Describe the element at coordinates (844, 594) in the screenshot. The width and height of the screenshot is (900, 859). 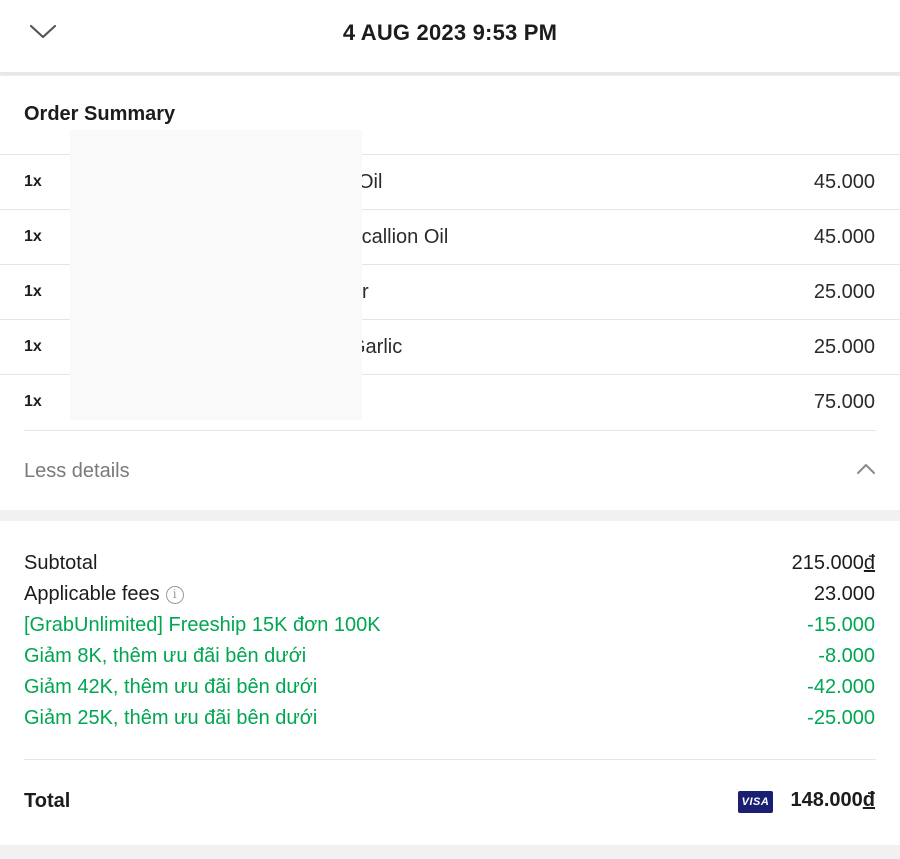
I see `fees-value: 23.000` at that location.